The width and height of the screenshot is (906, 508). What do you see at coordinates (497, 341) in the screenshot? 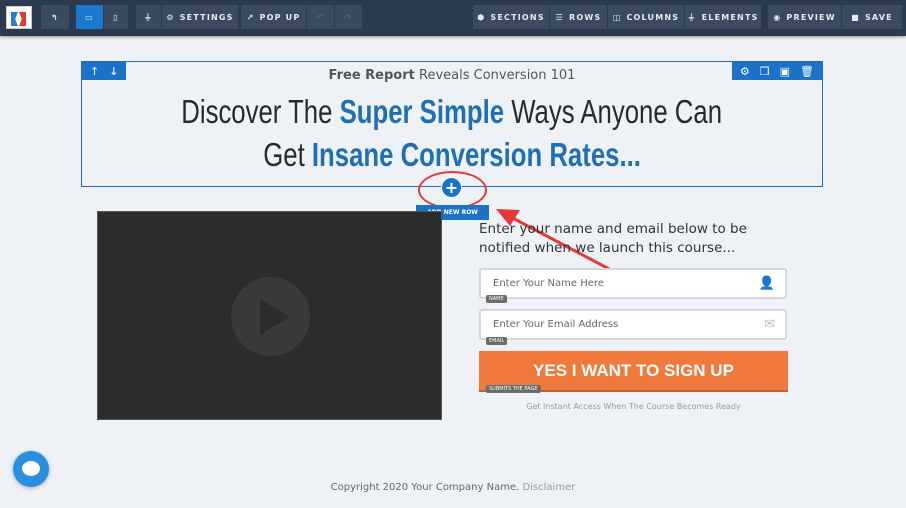
I see `email-field-tag: EMAIL` at bounding box center [497, 341].